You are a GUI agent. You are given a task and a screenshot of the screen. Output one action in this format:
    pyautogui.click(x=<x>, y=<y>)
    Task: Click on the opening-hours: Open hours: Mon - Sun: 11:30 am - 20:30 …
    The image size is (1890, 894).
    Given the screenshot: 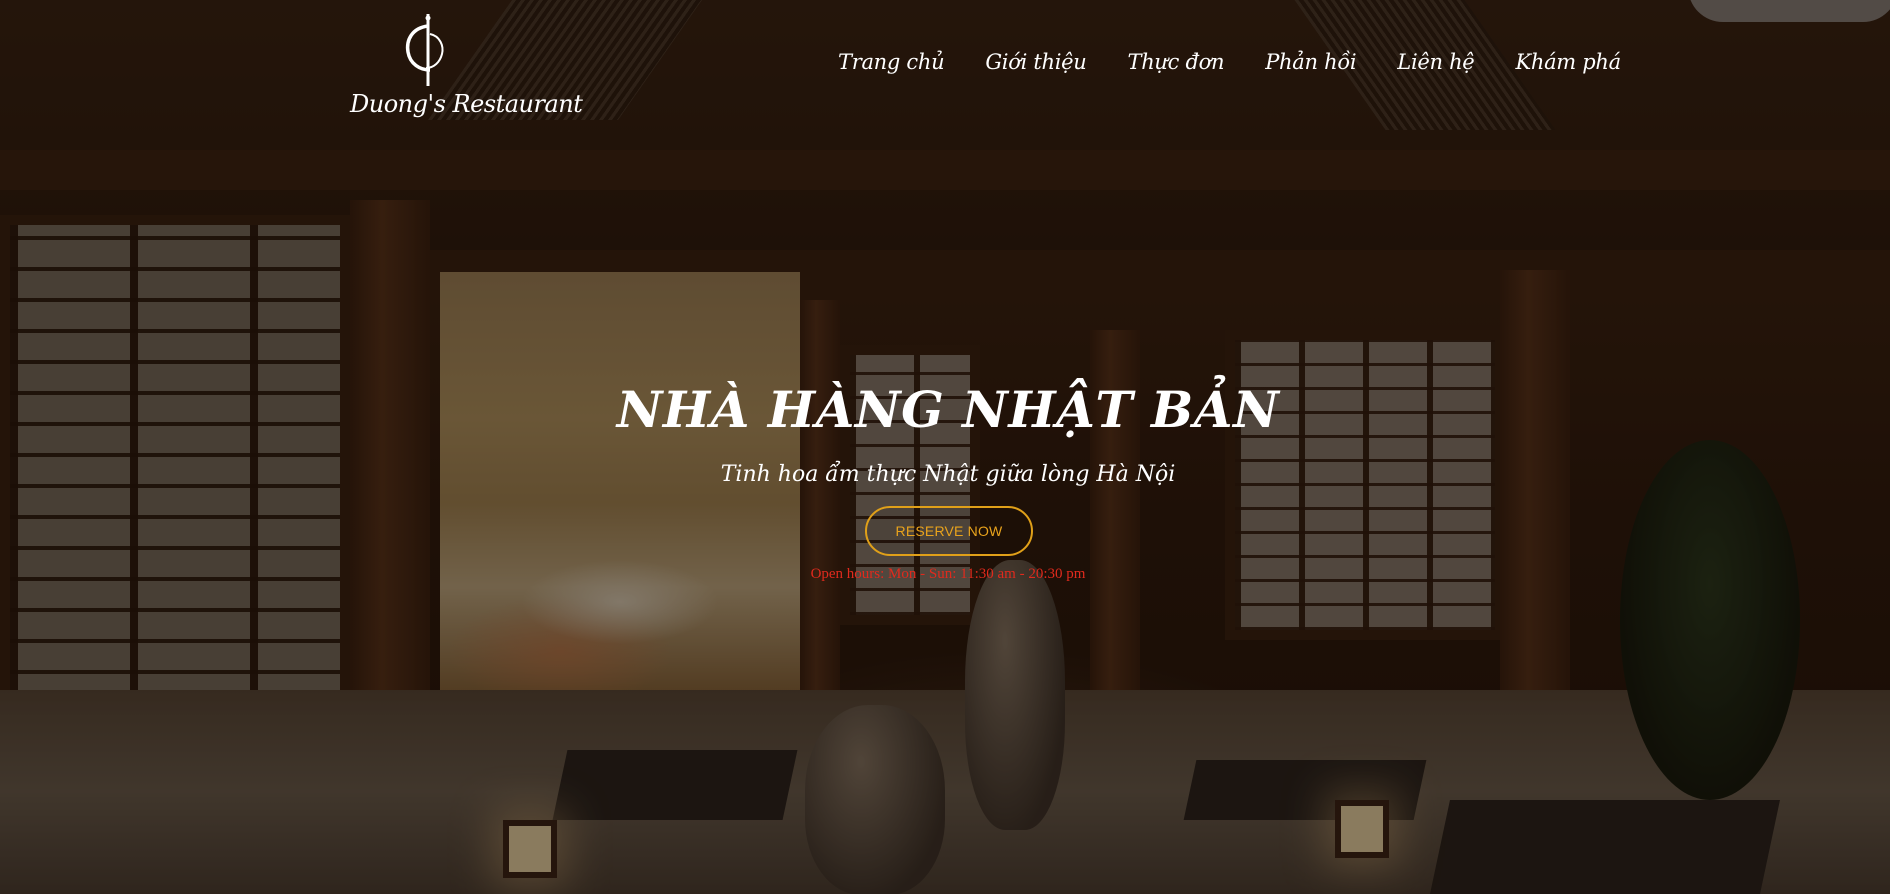 What is the action you would take?
    pyautogui.click(x=948, y=574)
    